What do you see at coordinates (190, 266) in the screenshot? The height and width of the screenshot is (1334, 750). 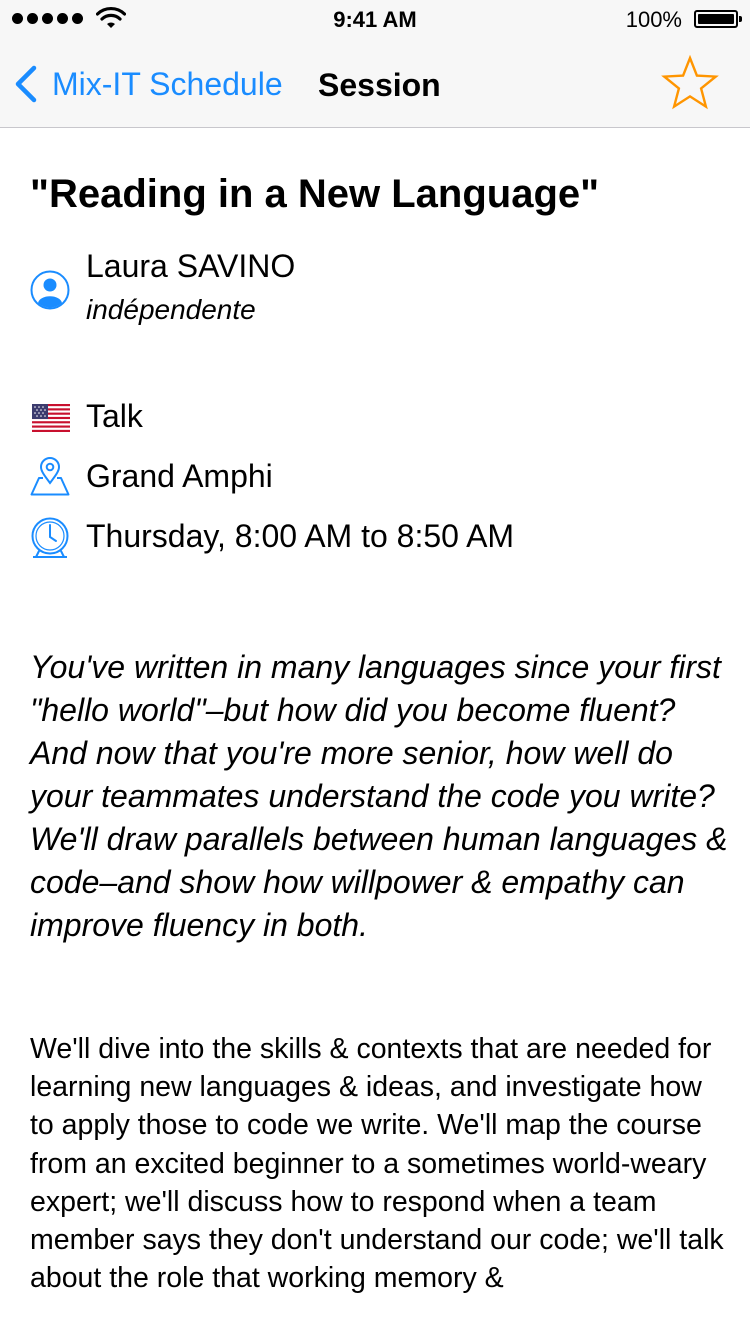 I see `speaker-name: Laura SAVINO` at bounding box center [190, 266].